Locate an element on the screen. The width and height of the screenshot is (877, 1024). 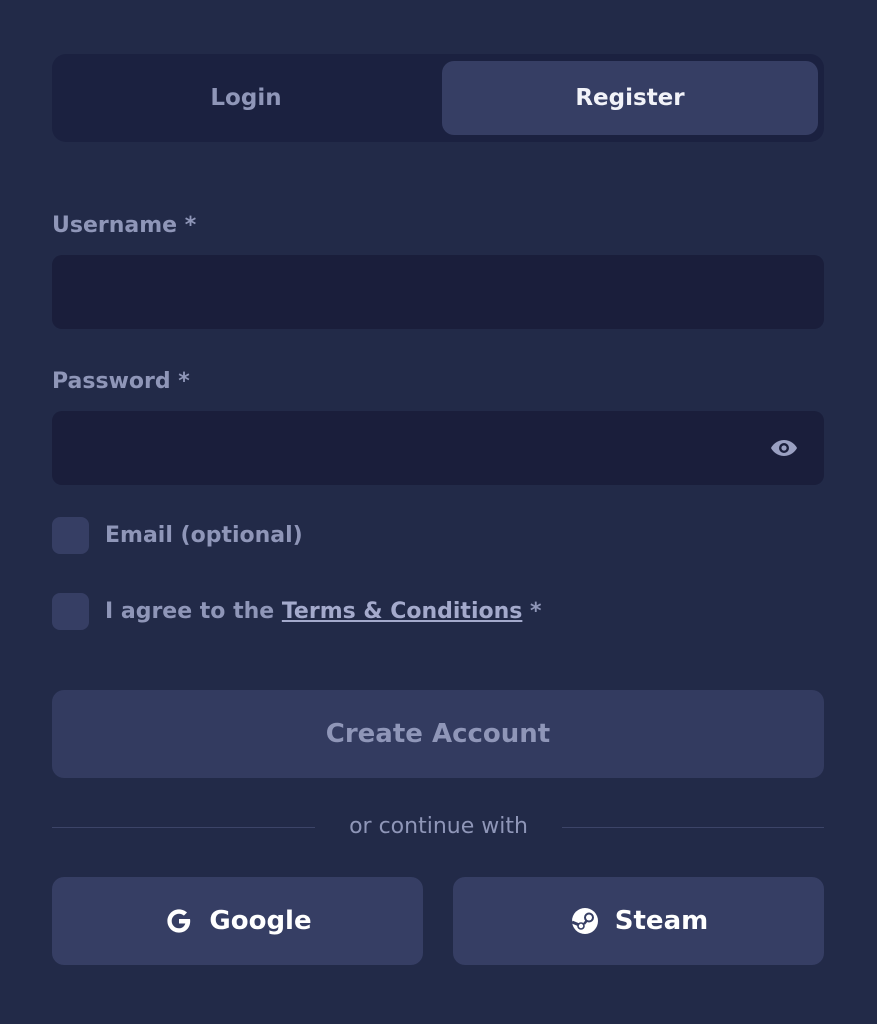
username-label: Username * is located at coordinates (124, 225).